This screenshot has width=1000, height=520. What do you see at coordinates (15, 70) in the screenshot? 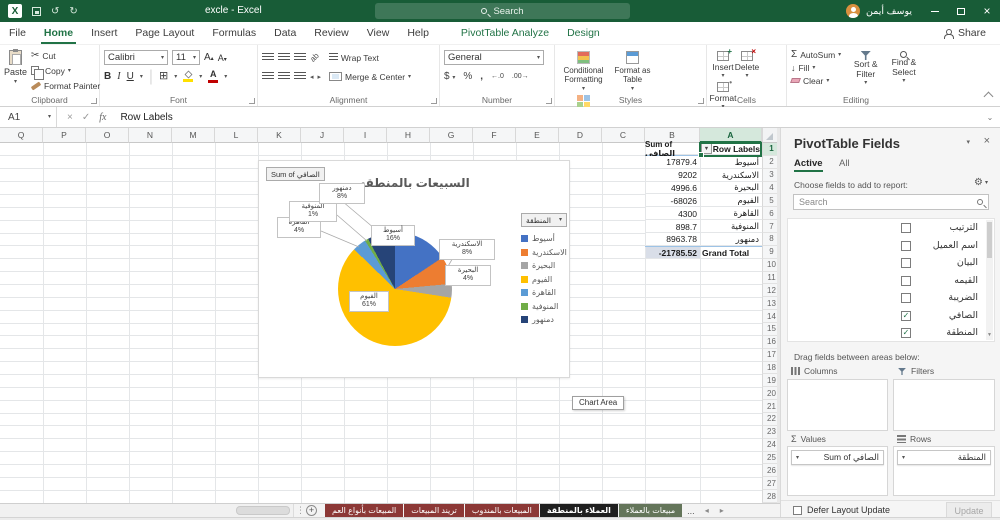
I see `paste-button: Paste ▾` at bounding box center [15, 70].